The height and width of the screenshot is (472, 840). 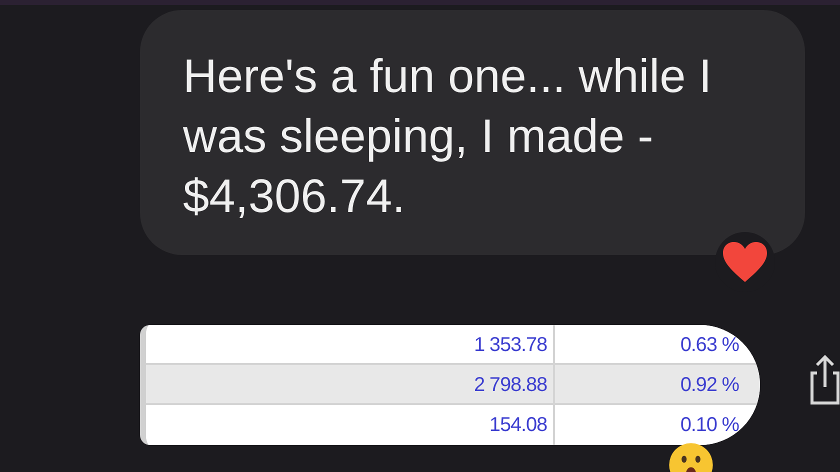 I want to click on table-cell: 1 353.78, so click(x=350, y=344).